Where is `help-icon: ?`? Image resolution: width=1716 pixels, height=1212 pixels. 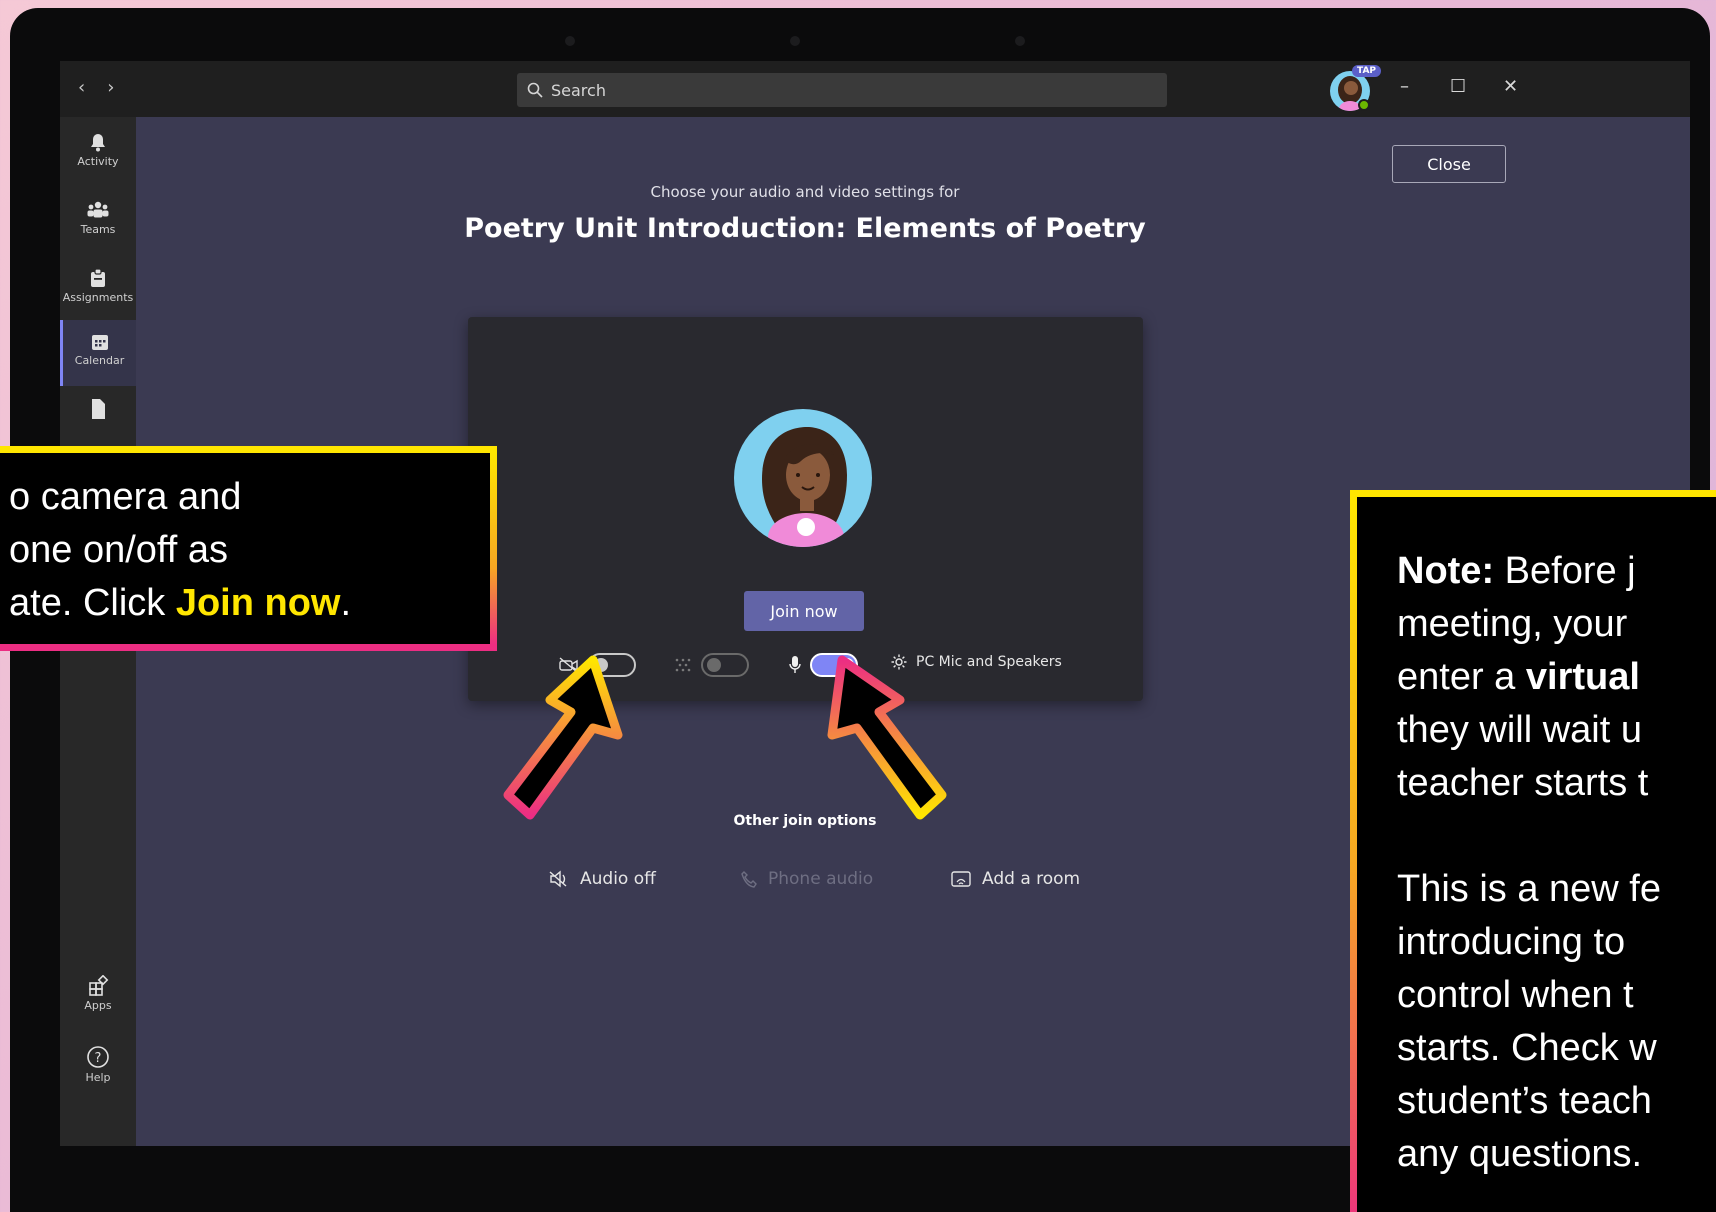 help-icon: ? is located at coordinates (98, 1057).